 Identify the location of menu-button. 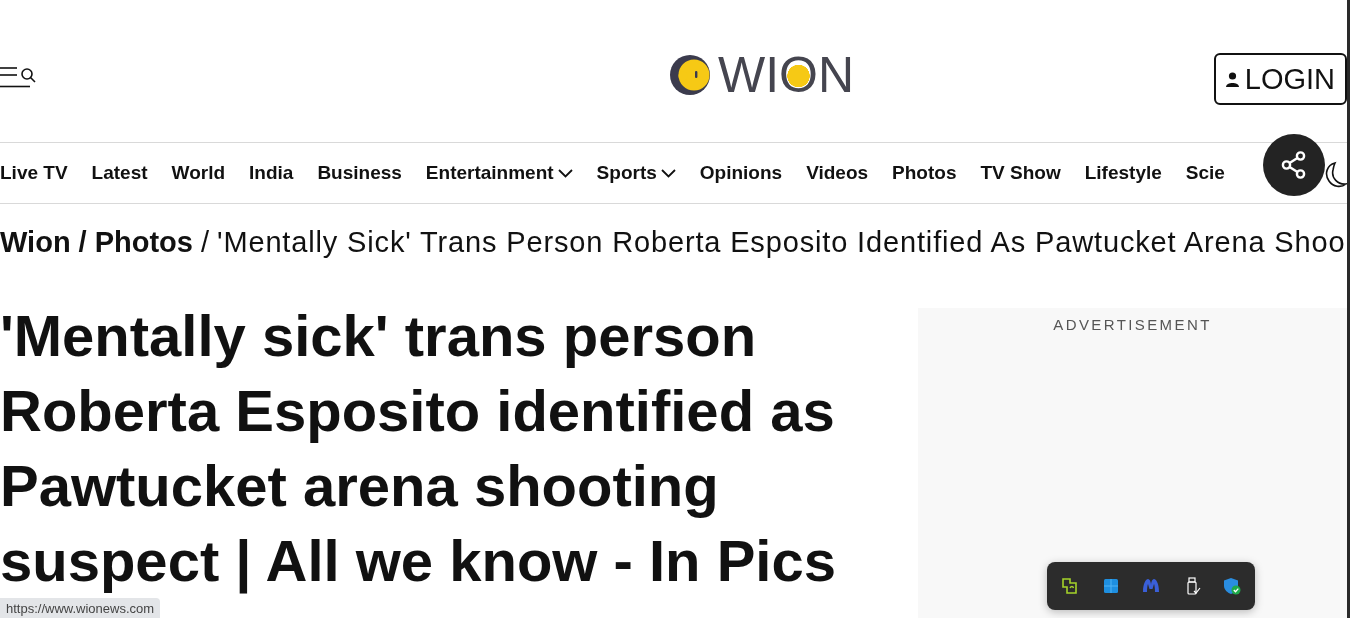
(18, 77).